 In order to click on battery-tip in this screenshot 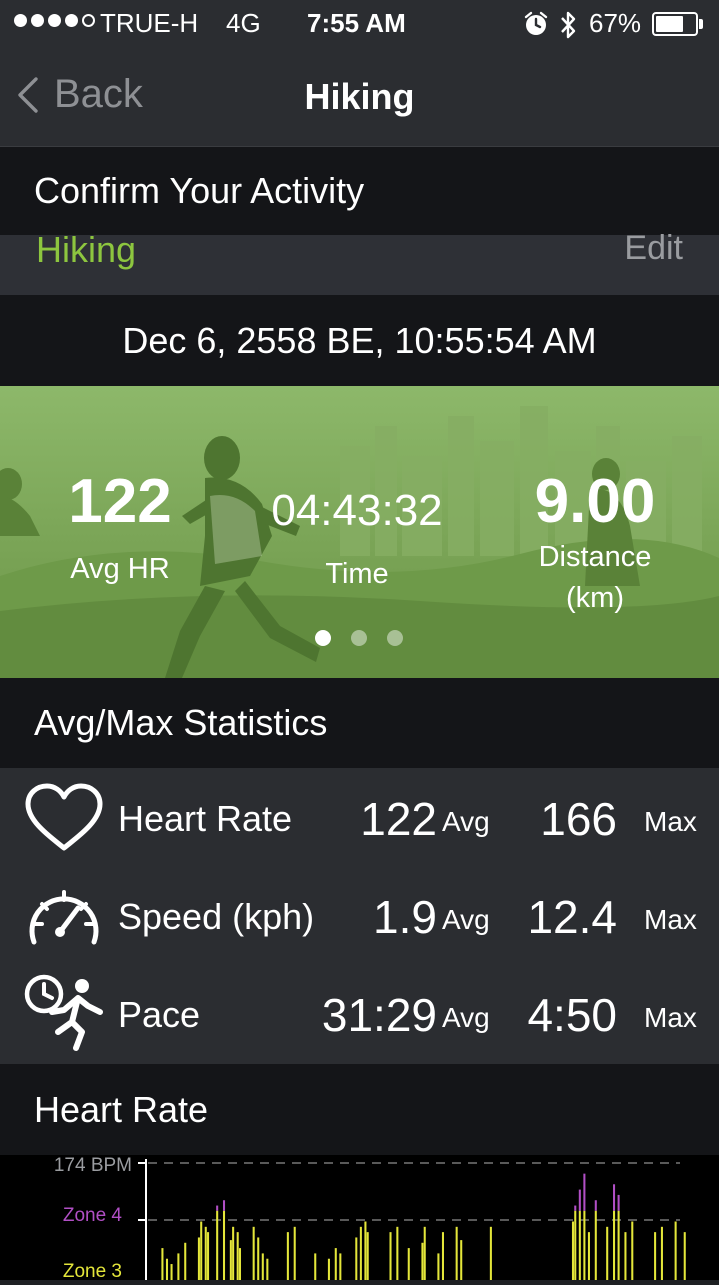, I will do `click(701, 24)`.